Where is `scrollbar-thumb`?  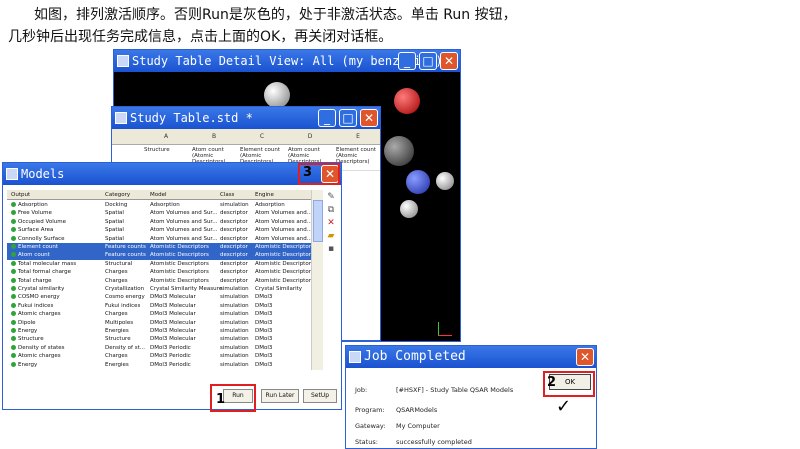
scrollbar-thumb is located at coordinates (318, 221).